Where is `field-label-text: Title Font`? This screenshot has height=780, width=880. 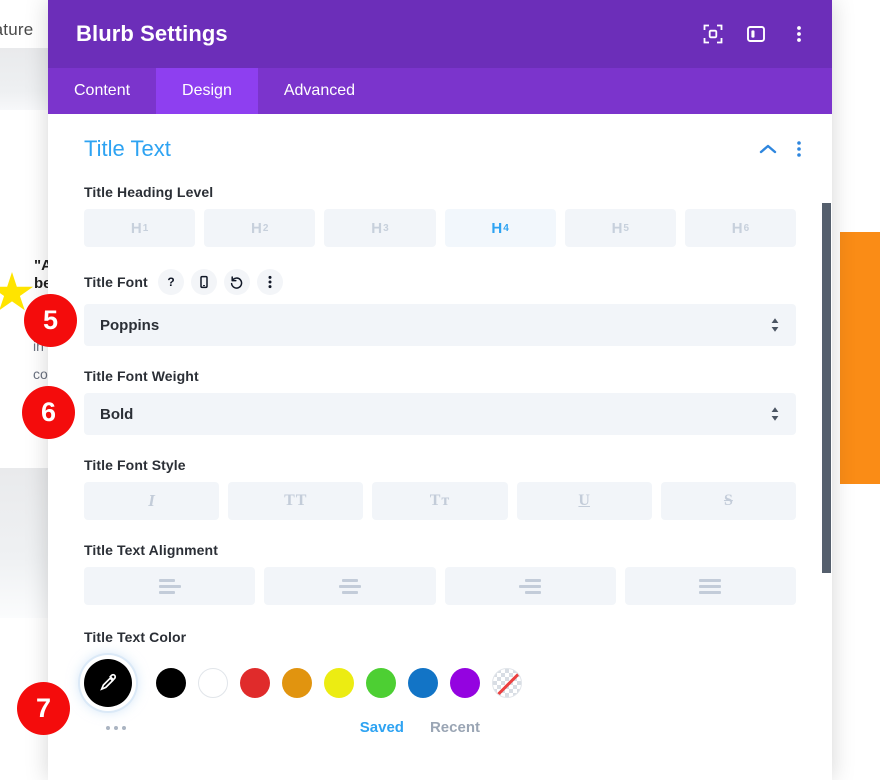
field-label-text: Title Font is located at coordinates (116, 282).